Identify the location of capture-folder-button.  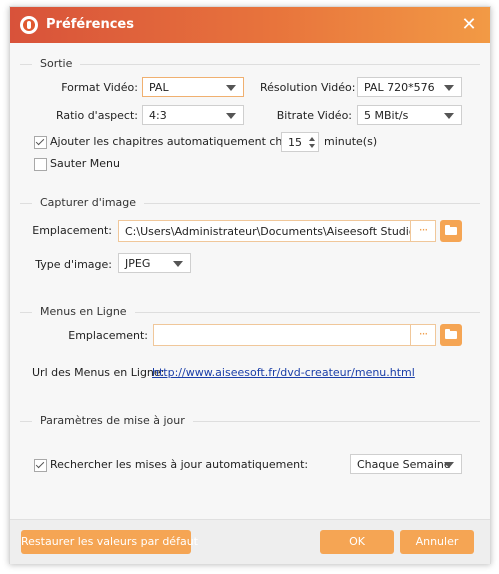
(451, 231).